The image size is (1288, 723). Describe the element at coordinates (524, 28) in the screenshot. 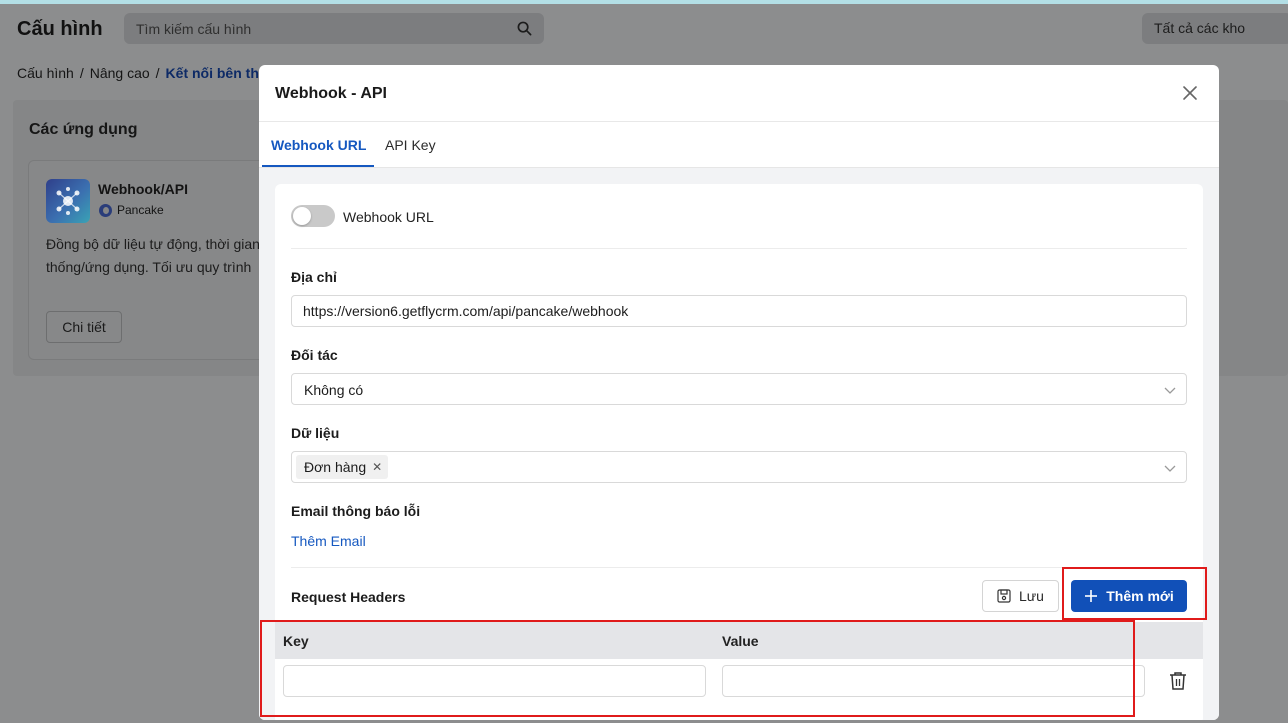

I see `search-icon` at that location.